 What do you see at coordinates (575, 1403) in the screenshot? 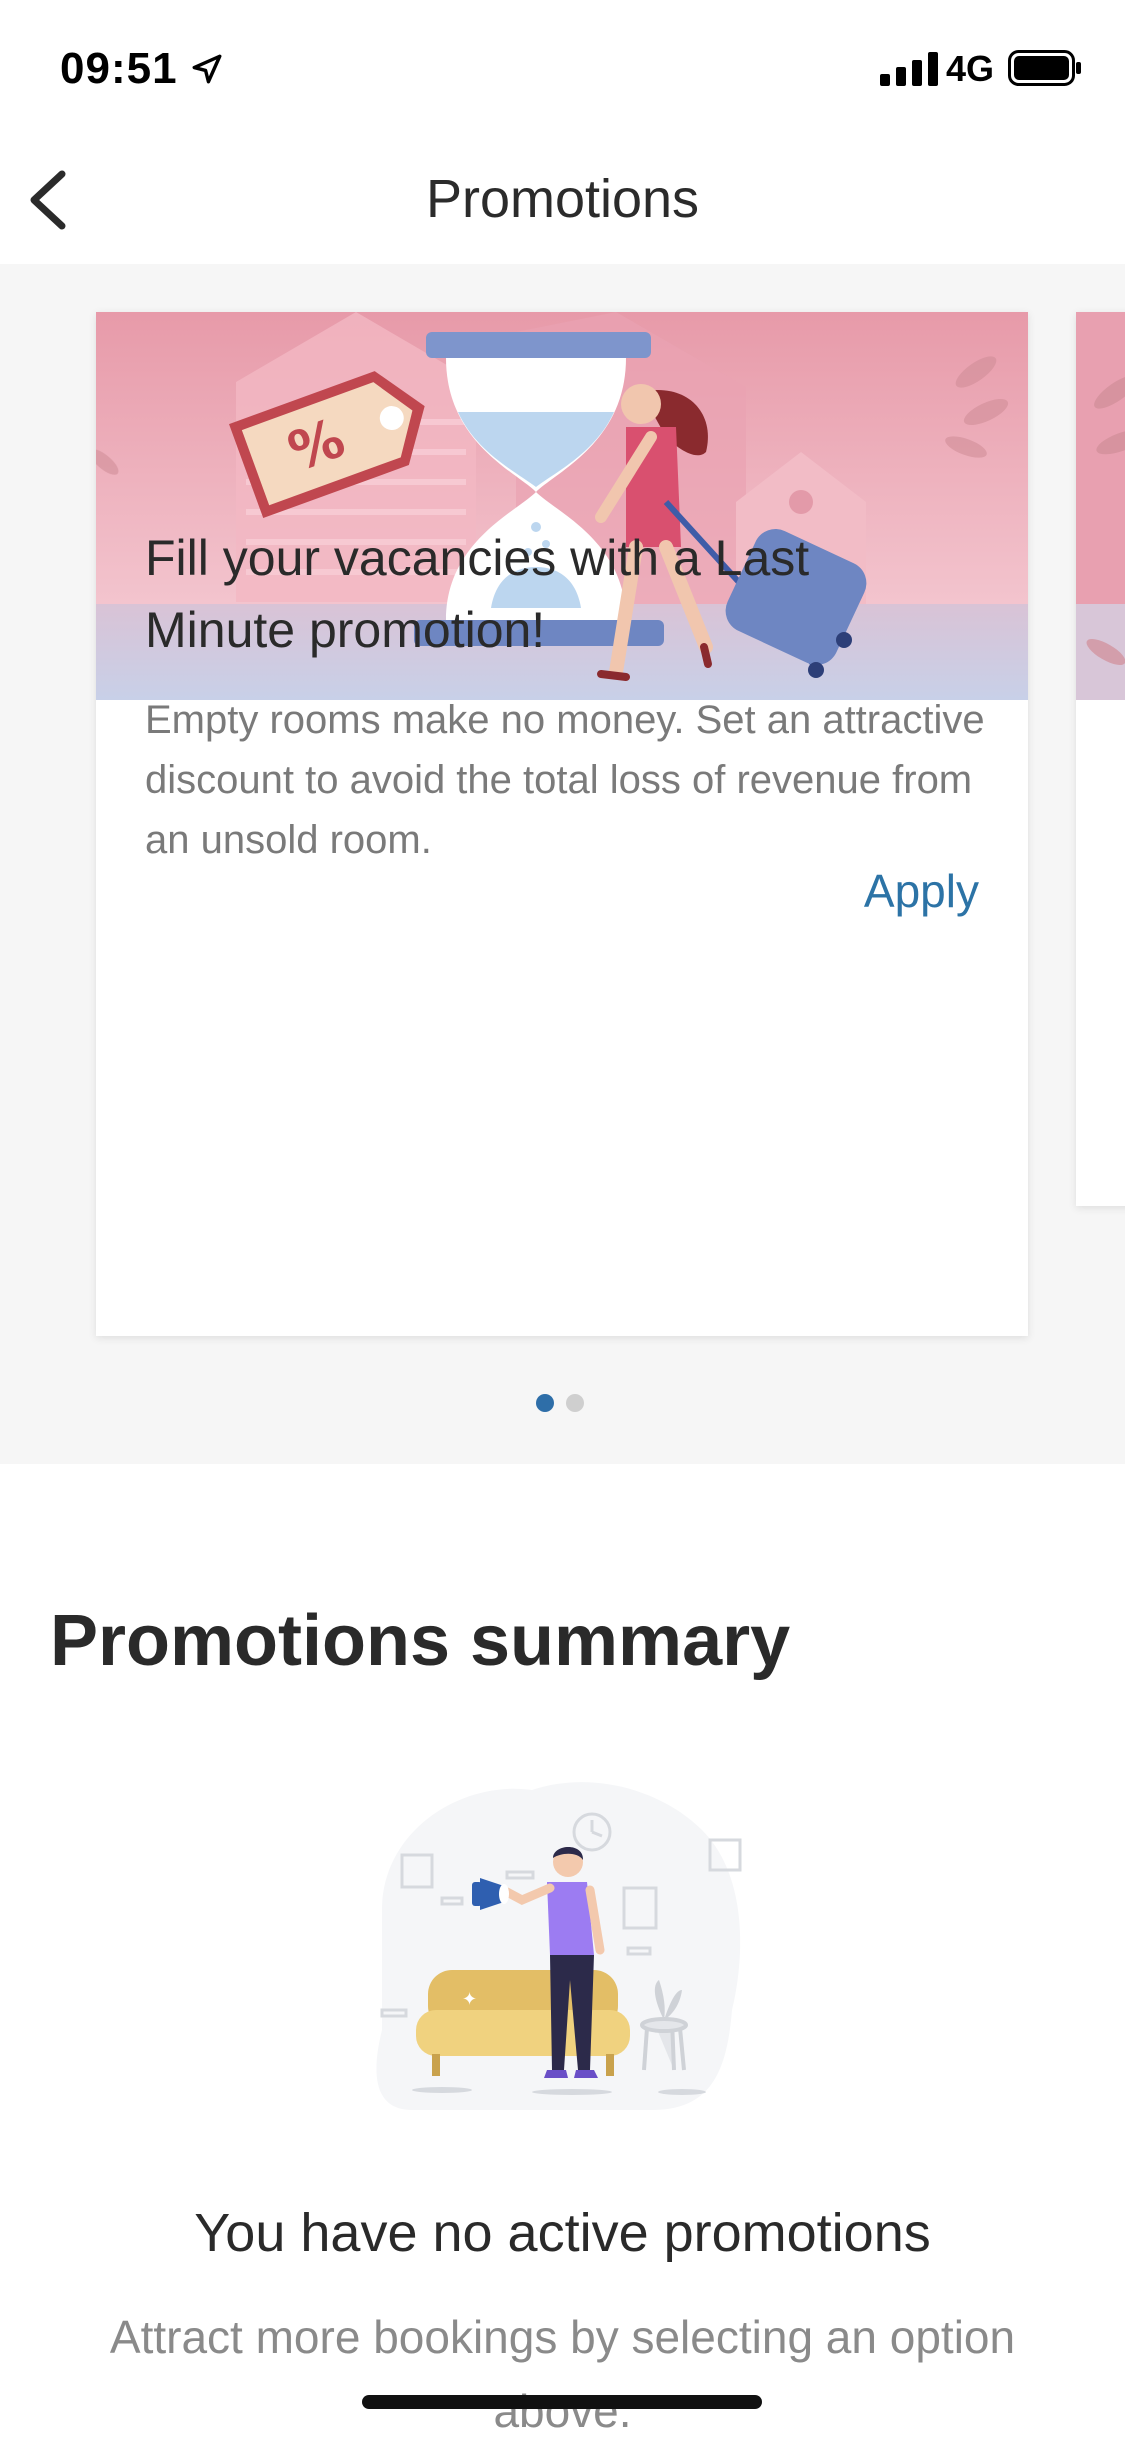
I see `page-dot` at bounding box center [575, 1403].